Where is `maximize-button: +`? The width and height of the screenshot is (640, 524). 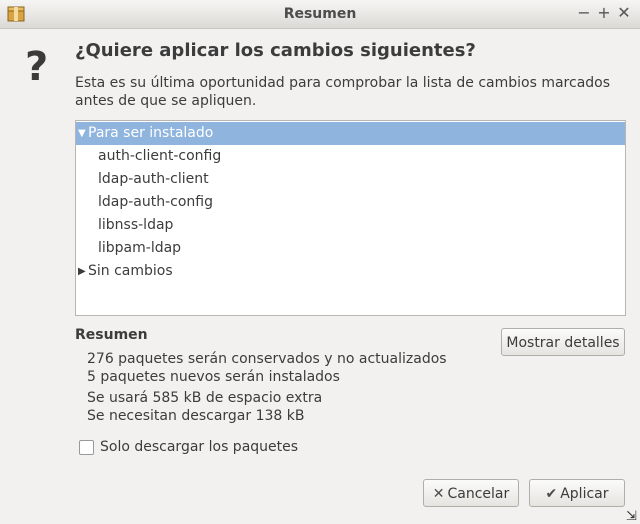 maximize-button: + is located at coordinates (604, 13).